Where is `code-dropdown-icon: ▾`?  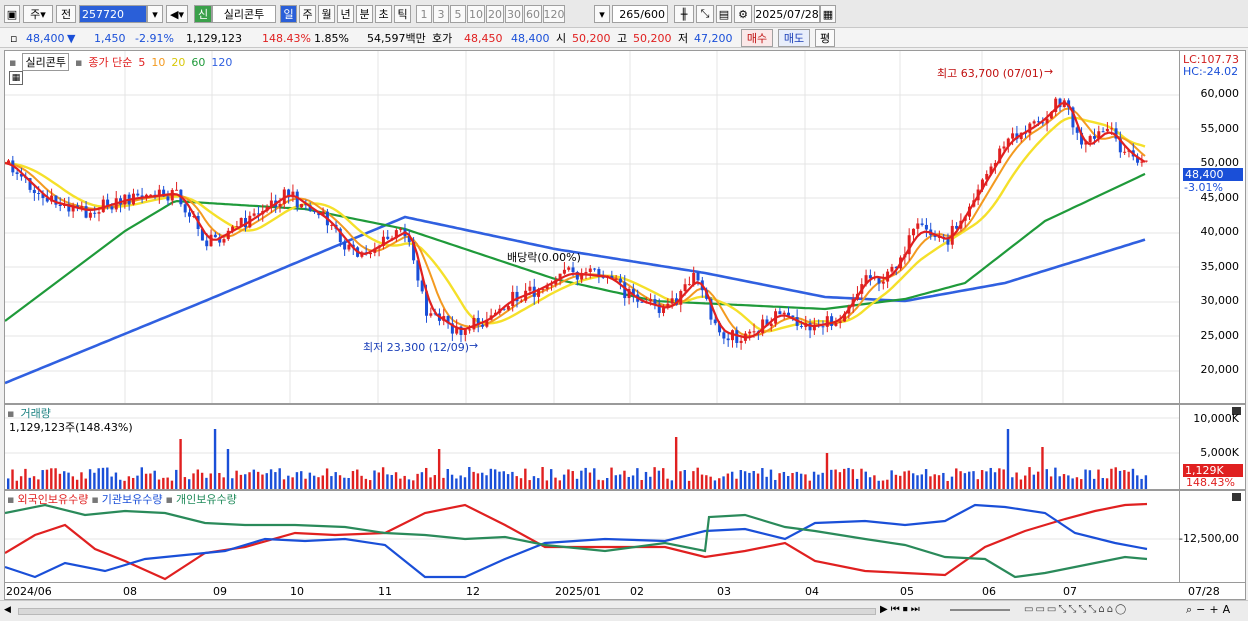 code-dropdown-icon: ▾ is located at coordinates (155, 14).